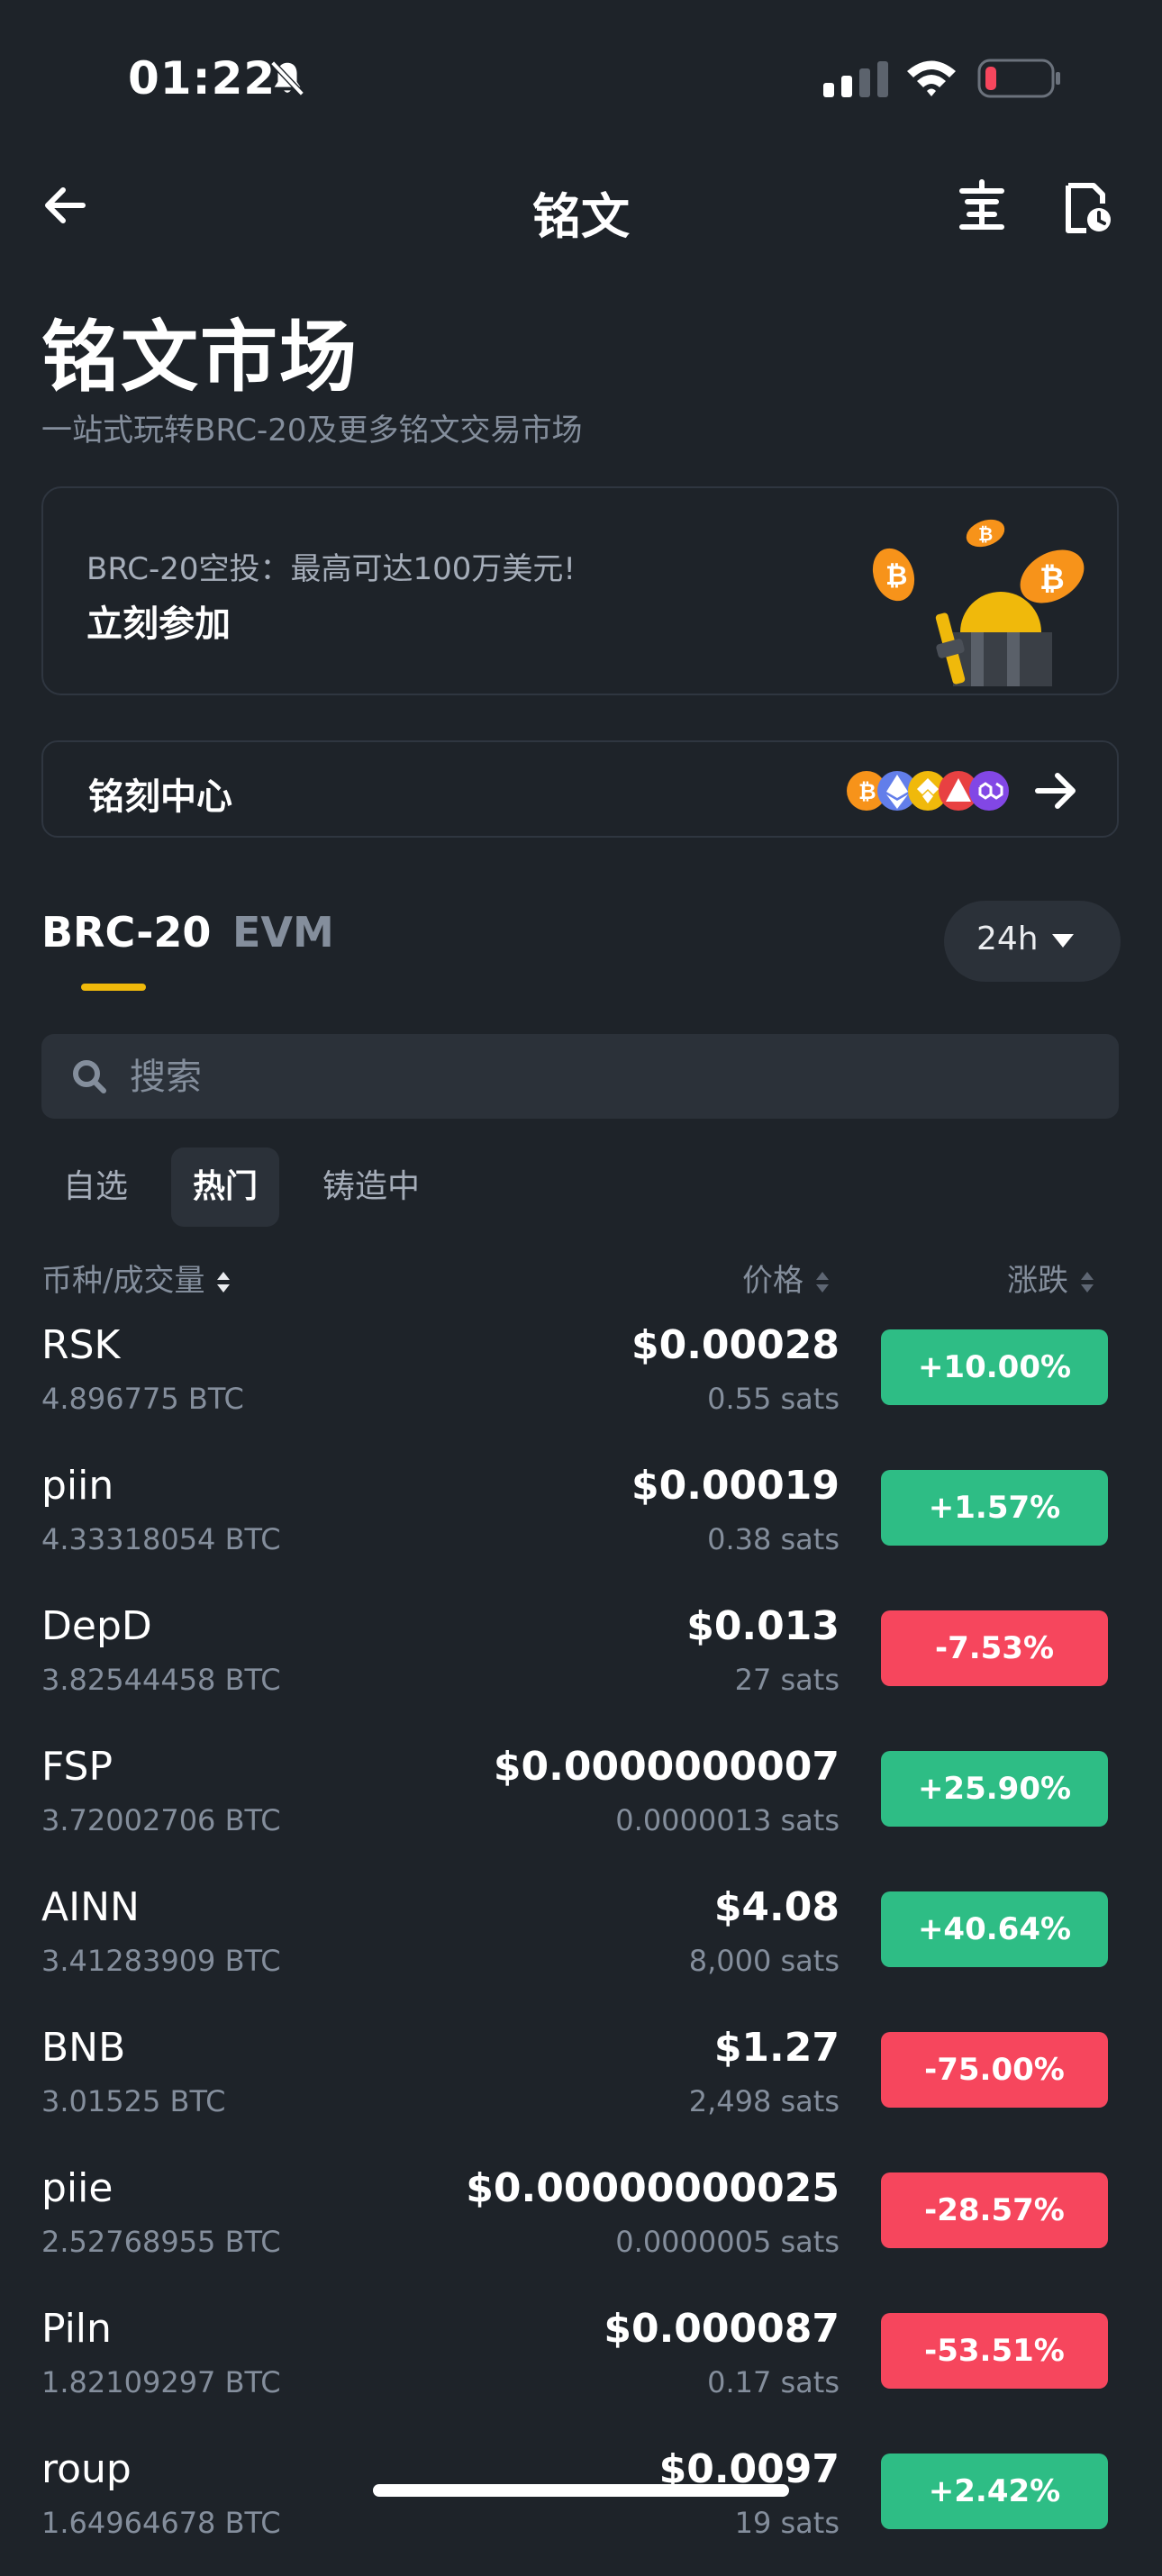 This screenshot has width=1162, height=2576. What do you see at coordinates (774, 2382) in the screenshot?
I see `token-price-sats: 0.17 sats` at bounding box center [774, 2382].